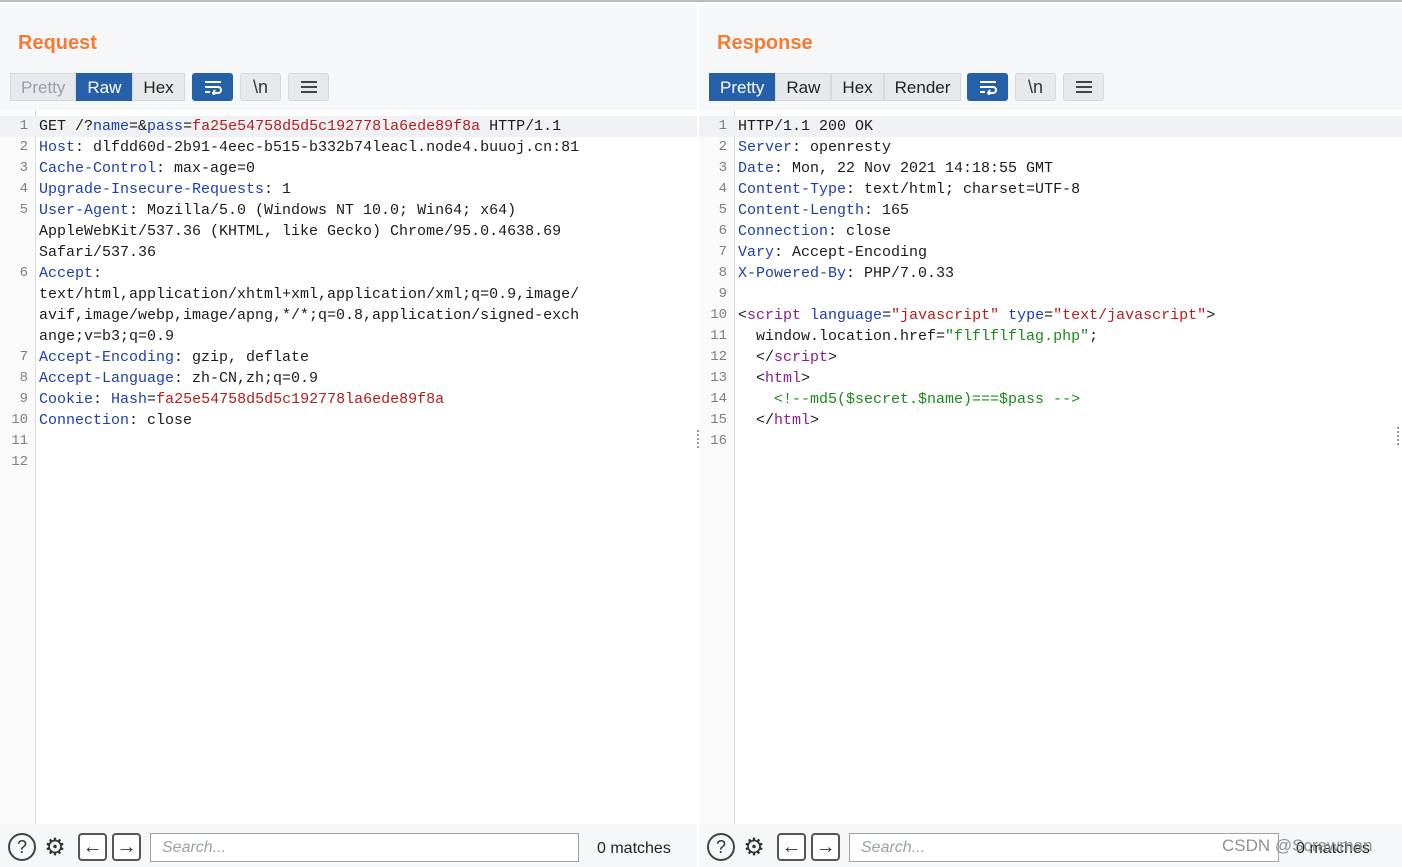 This screenshot has width=1402, height=867. I want to click on code-token: ;, so click(1094, 336).